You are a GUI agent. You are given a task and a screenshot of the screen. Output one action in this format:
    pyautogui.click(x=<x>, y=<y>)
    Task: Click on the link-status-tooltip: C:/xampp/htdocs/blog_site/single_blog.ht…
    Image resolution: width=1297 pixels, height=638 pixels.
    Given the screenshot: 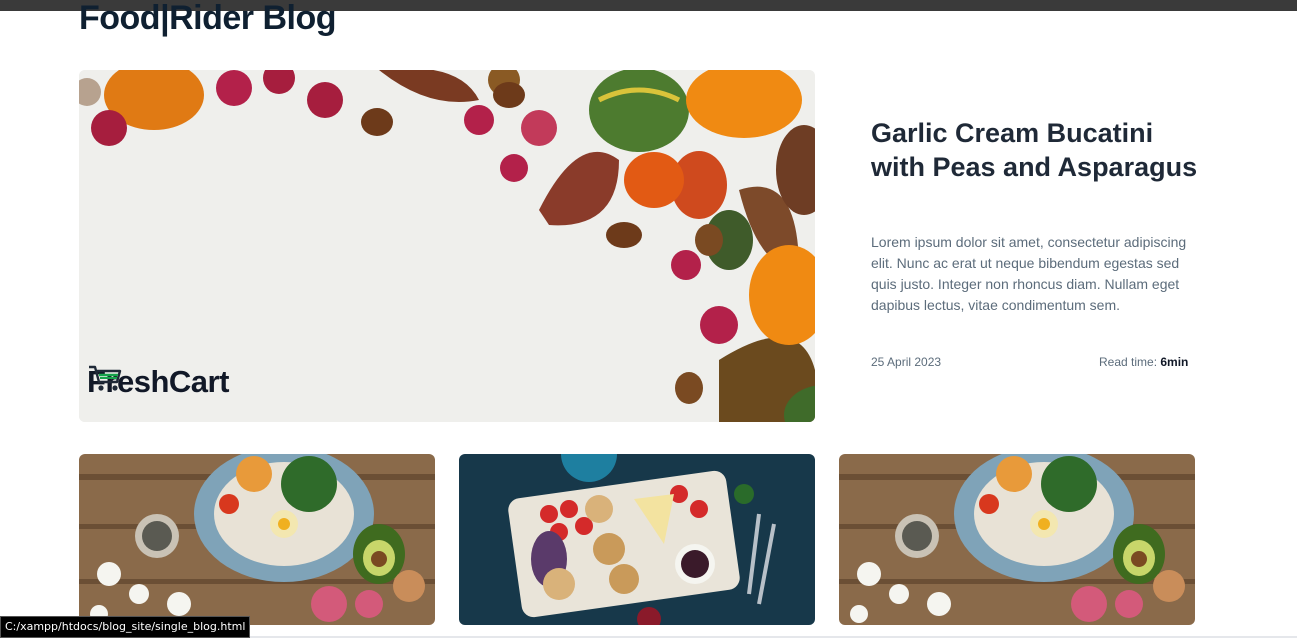 What is the action you would take?
    pyautogui.click(x=125, y=627)
    